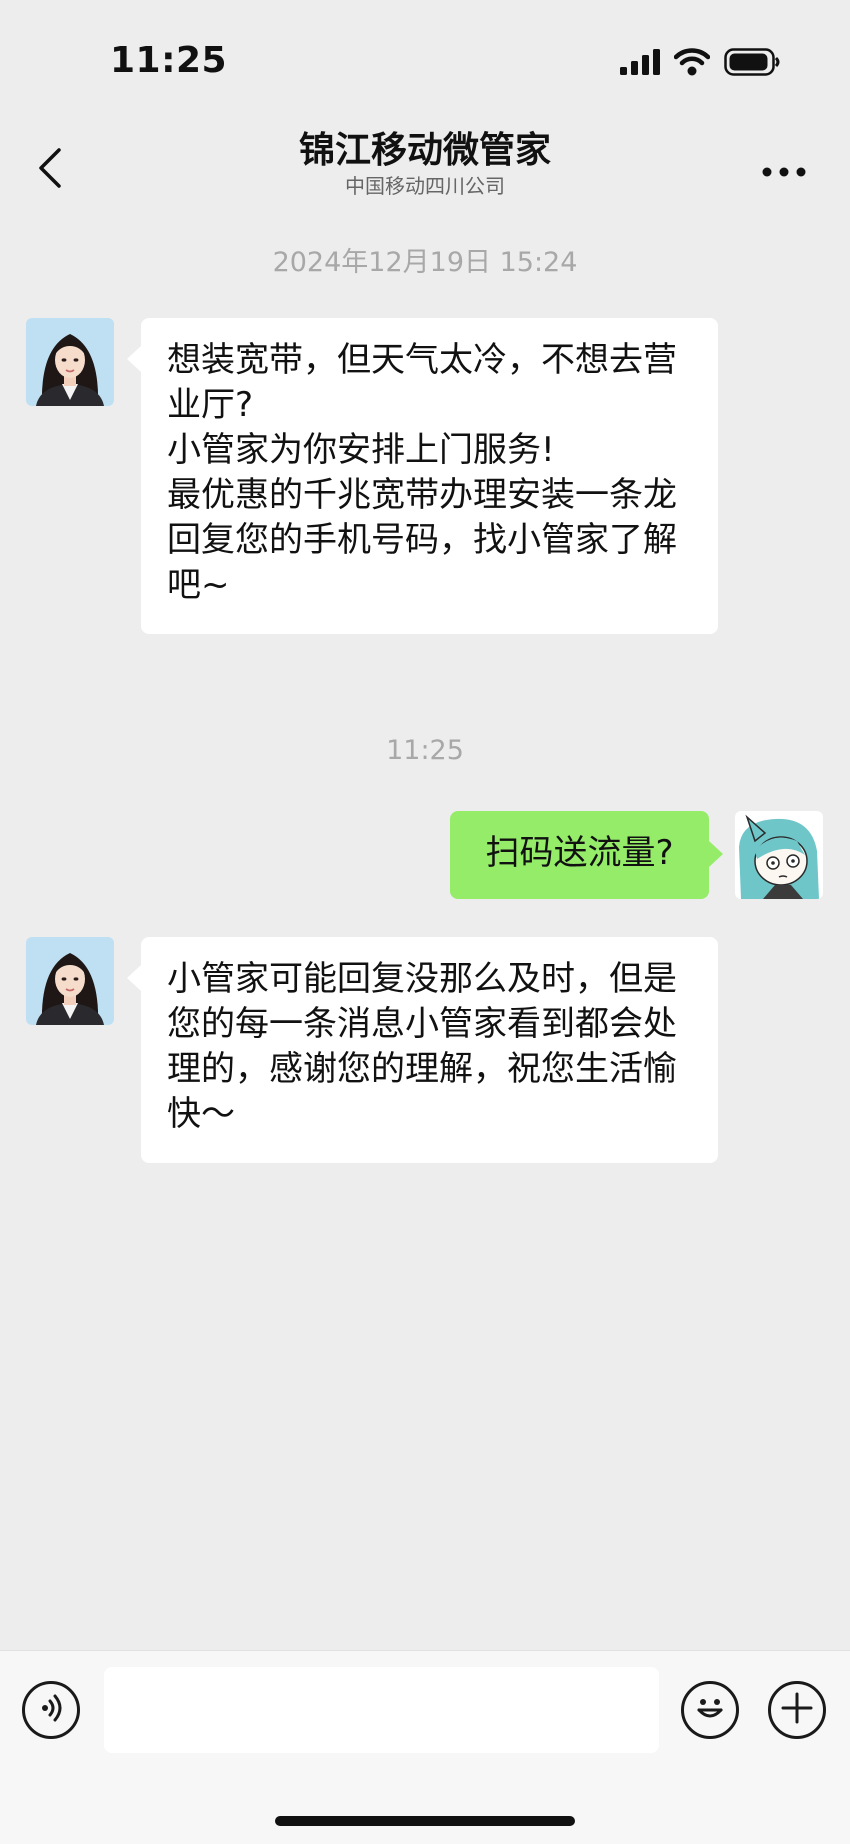 The width and height of the screenshot is (850, 1844). I want to click on home-indicator, so click(425, 1821).